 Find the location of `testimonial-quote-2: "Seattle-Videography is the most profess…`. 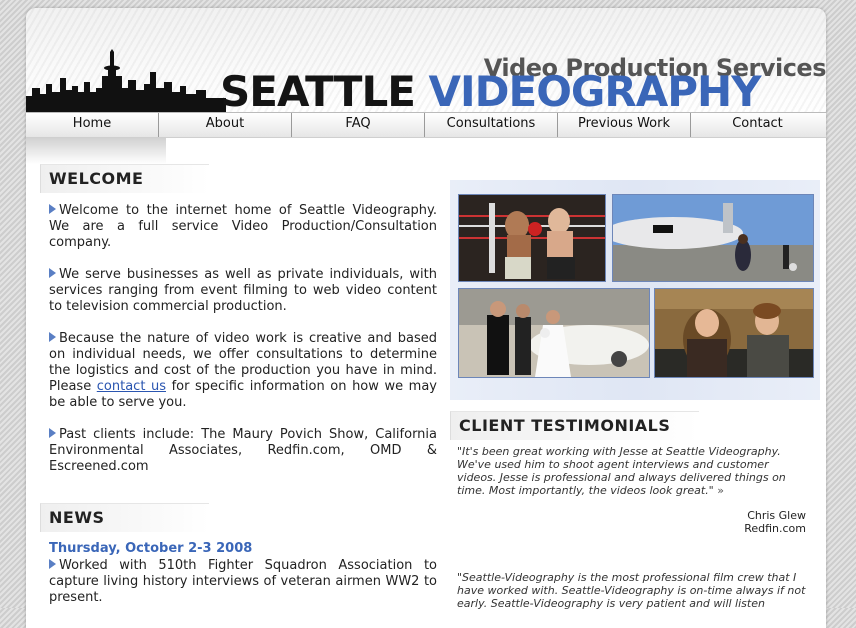

testimonial-quote-2: "Seattle-Videography is the most profess… is located at coordinates (632, 590).